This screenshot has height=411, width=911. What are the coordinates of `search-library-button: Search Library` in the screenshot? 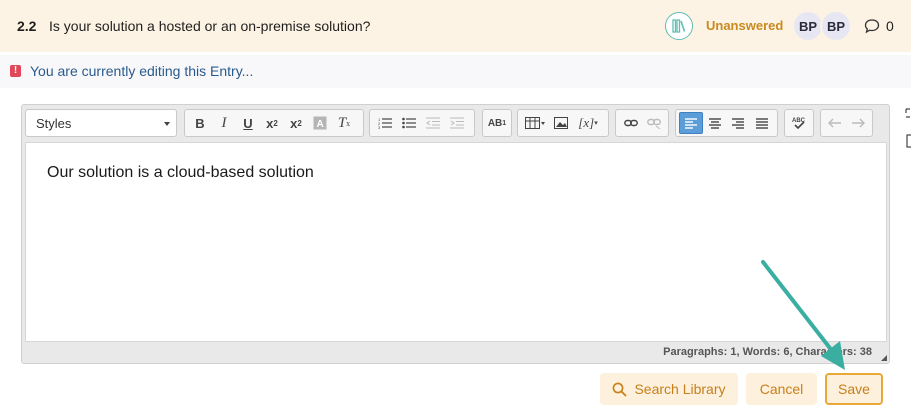 It's located at (669, 389).